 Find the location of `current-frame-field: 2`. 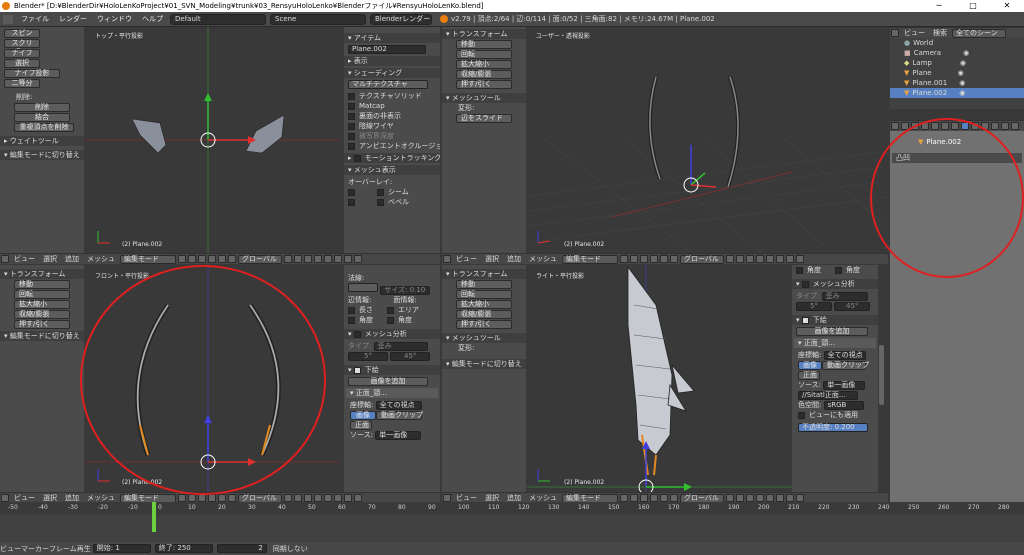

current-frame-field: 2 is located at coordinates (241, 548).